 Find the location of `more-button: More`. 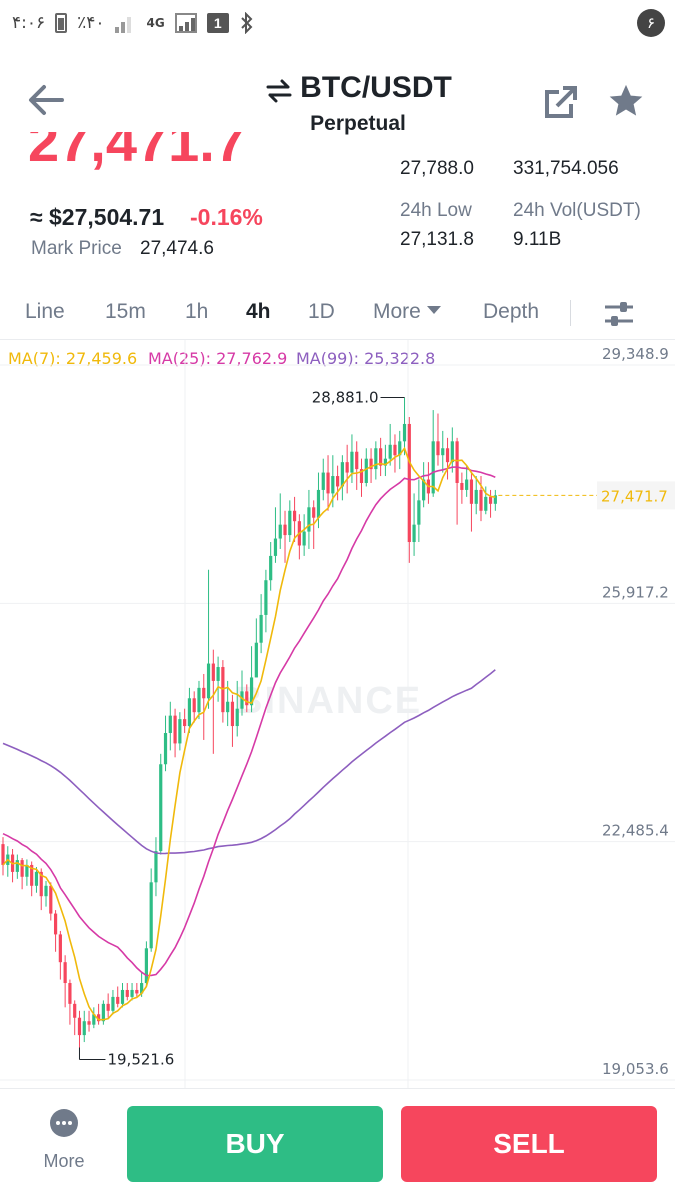

more-button: More is located at coordinates (64, 1144).